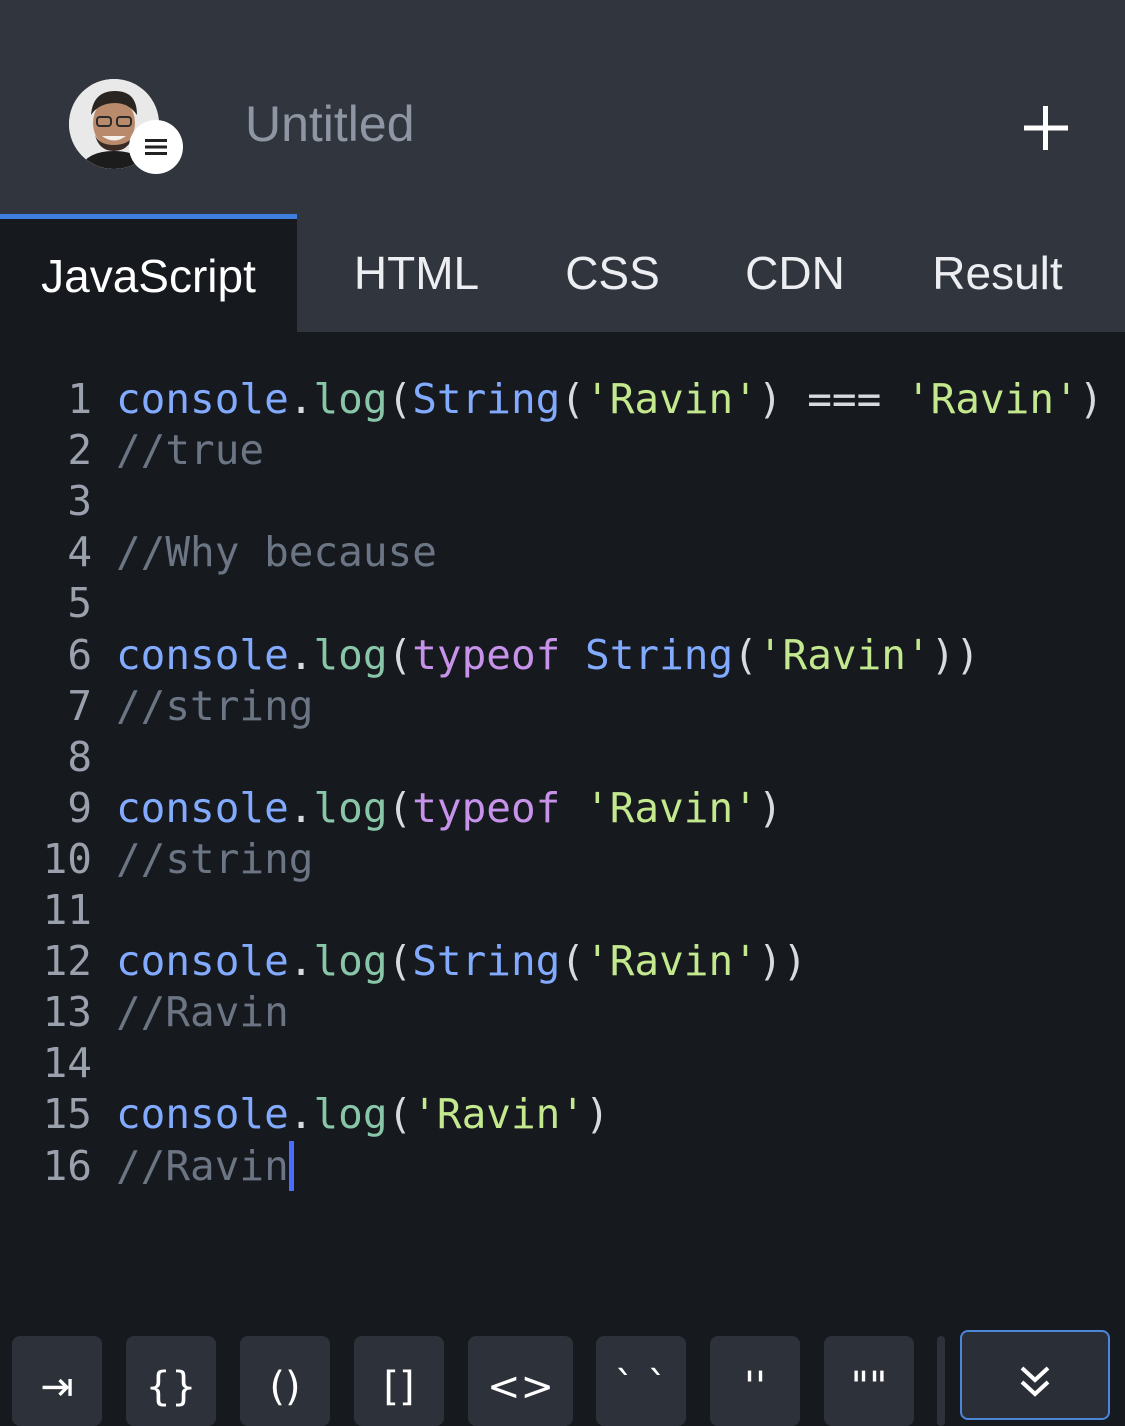 The image size is (1125, 1426). I want to click on parens-key: (), so click(285, 1381).